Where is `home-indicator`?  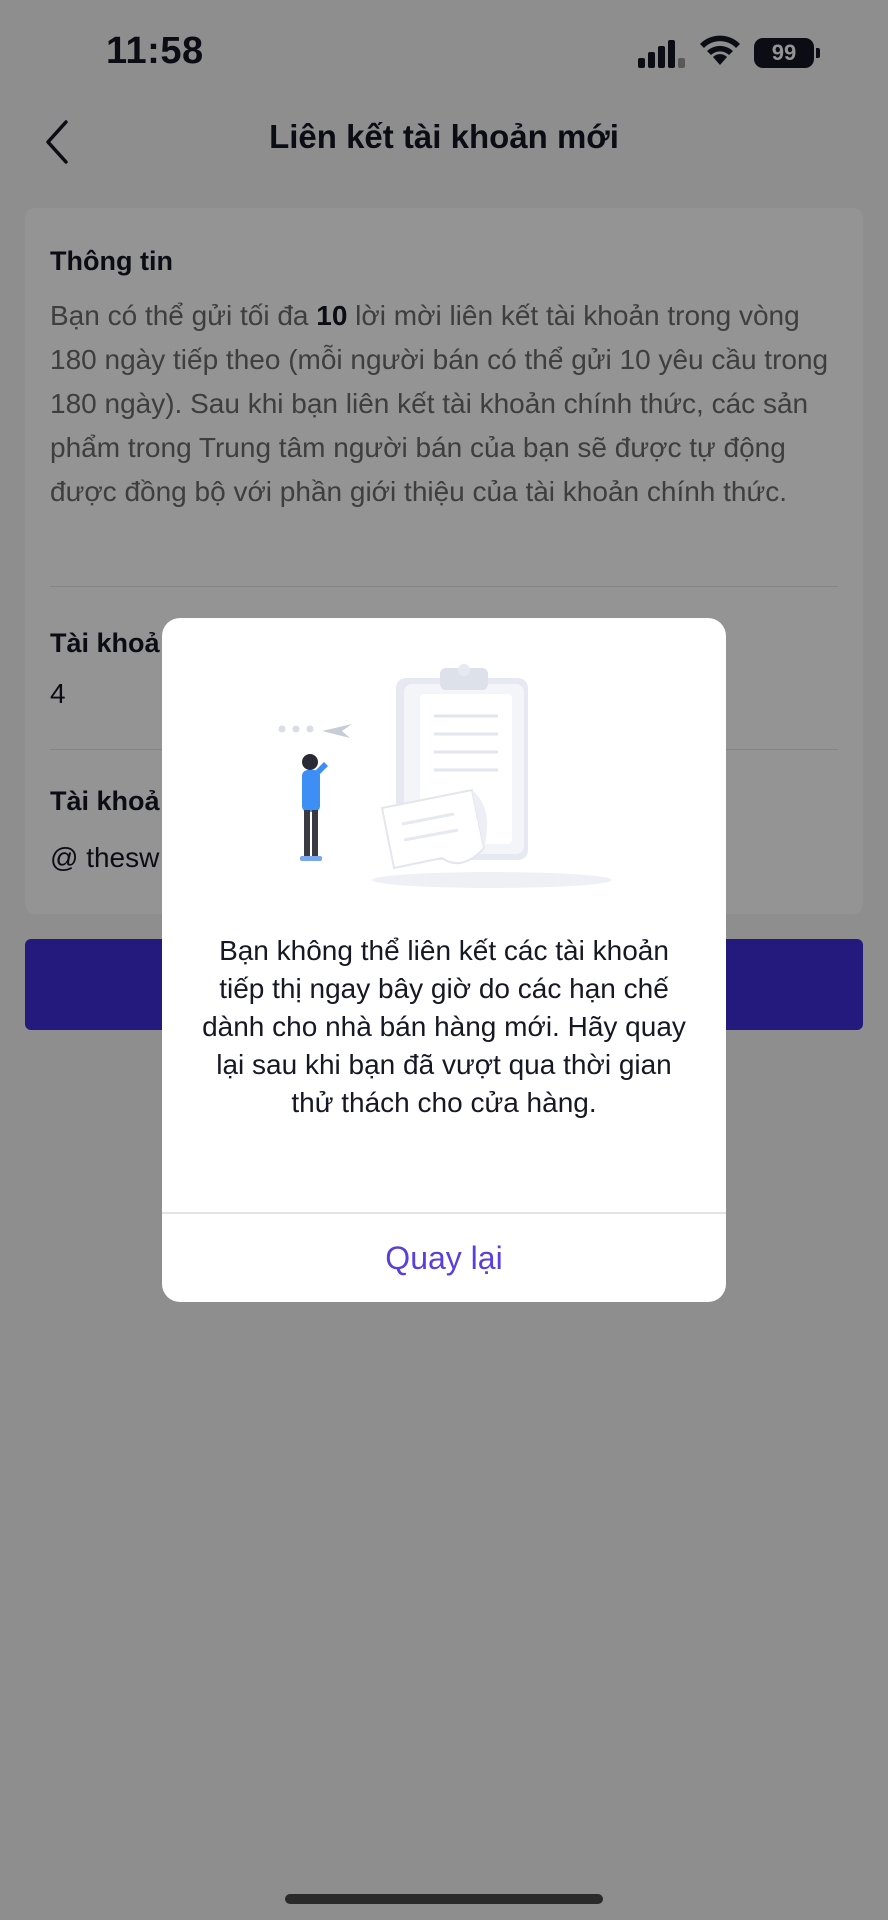
home-indicator is located at coordinates (444, 1899).